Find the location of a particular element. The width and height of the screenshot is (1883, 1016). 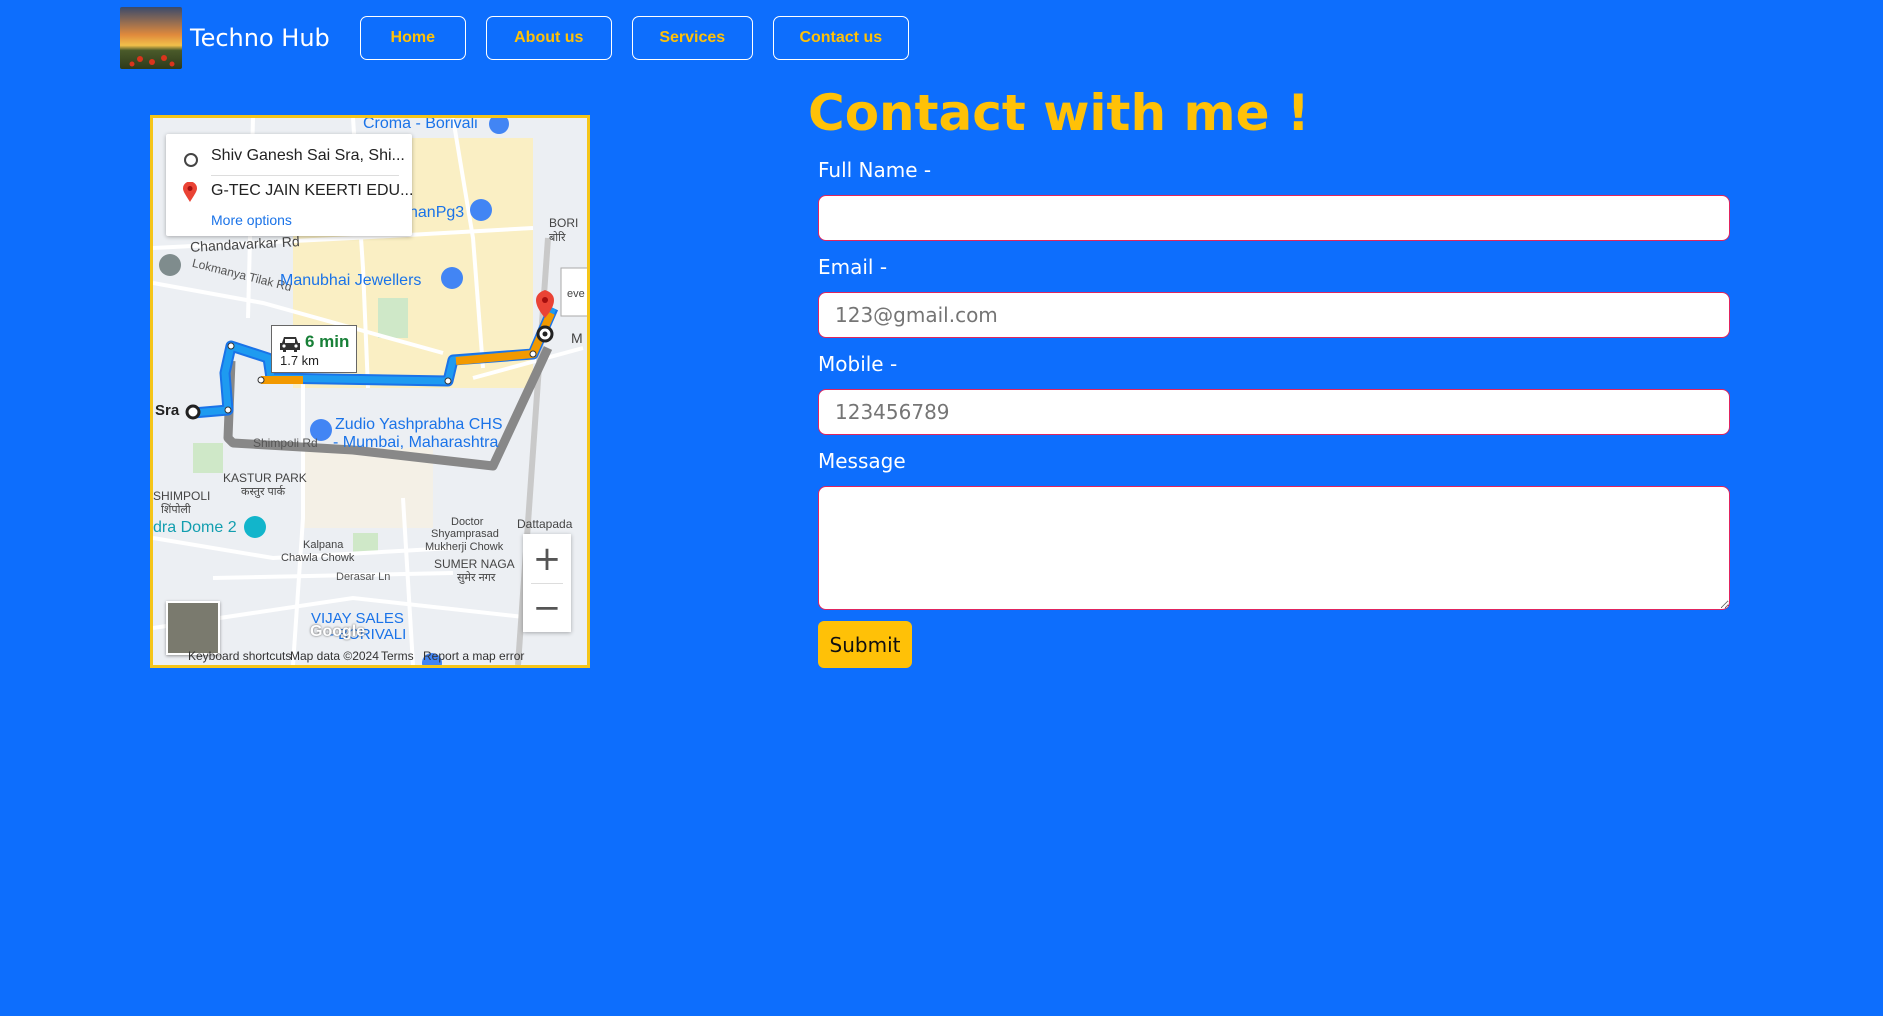

nav-contact-button: Contact us is located at coordinates (840, 38).